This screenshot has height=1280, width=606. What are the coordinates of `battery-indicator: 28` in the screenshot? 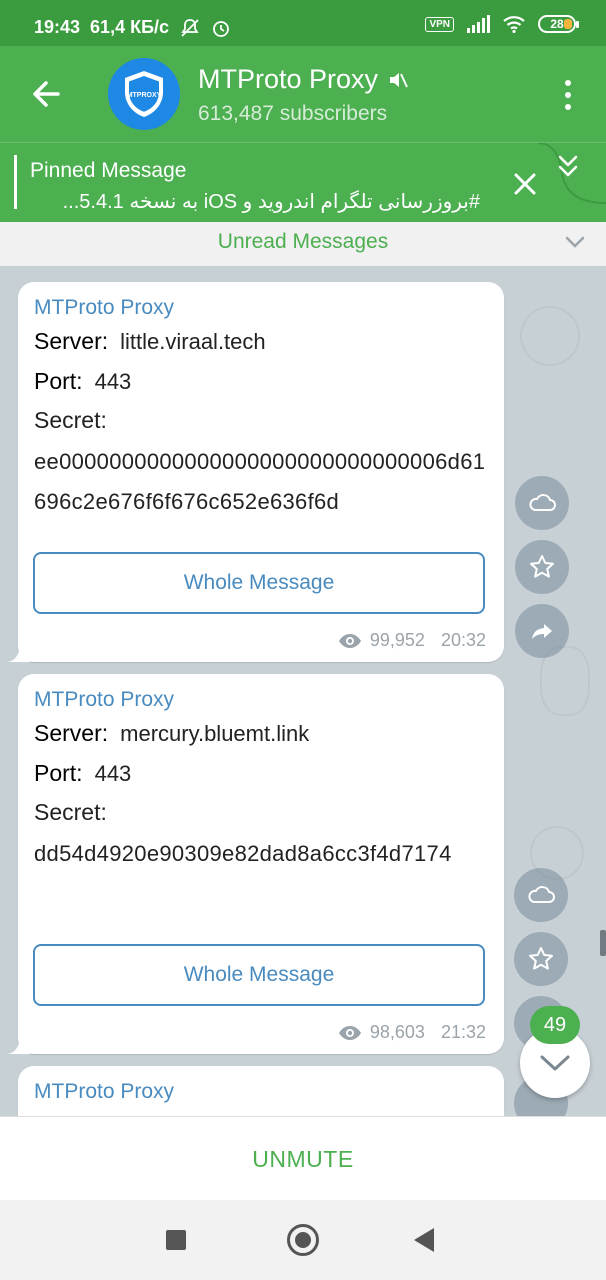 It's located at (558, 24).